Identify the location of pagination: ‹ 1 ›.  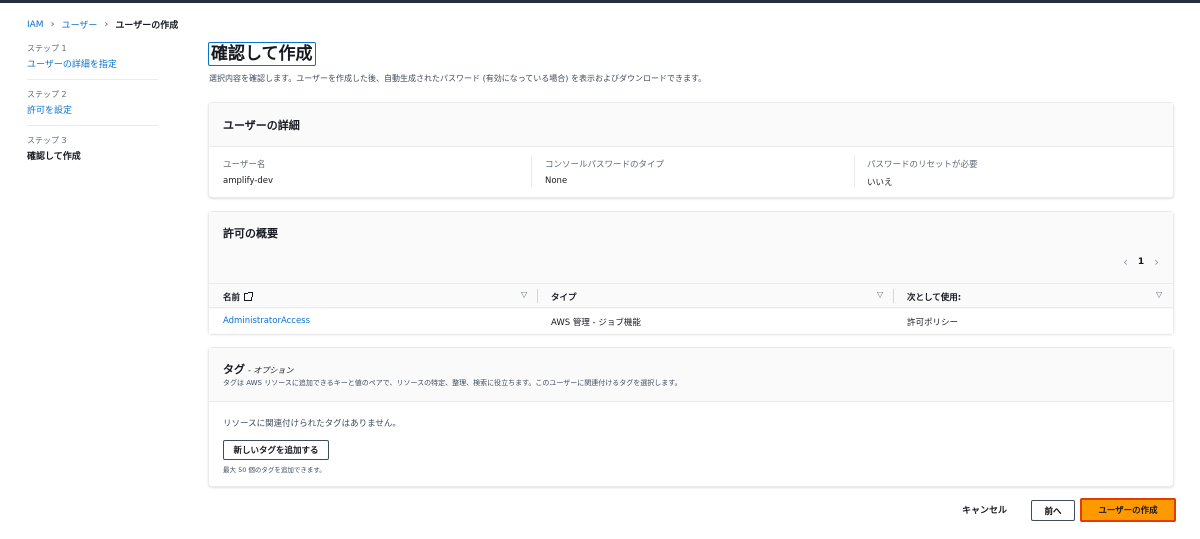
(1141, 262).